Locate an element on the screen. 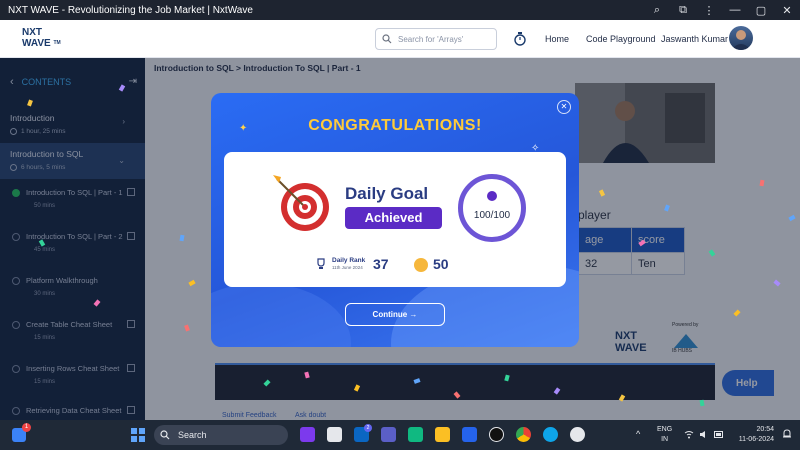 The height and width of the screenshot is (450, 800). nav-code-playground-link: Code Playground is located at coordinates (621, 39).